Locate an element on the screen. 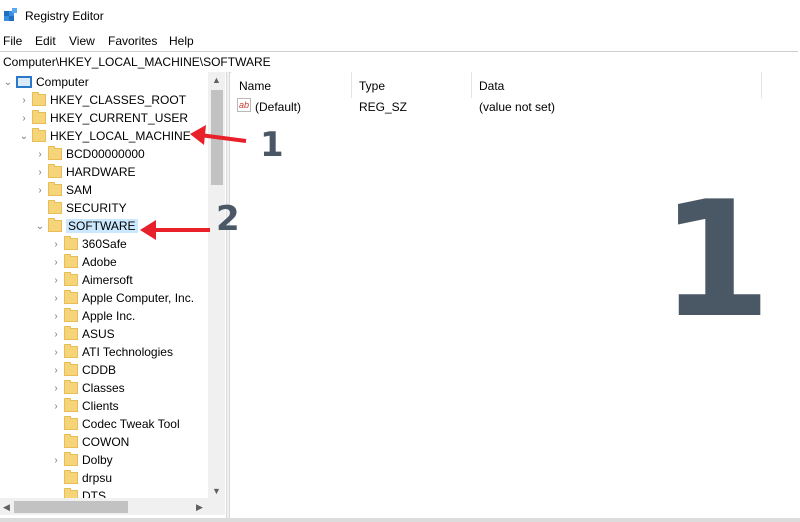  tree-item-clients: › Clients is located at coordinates (84, 406).